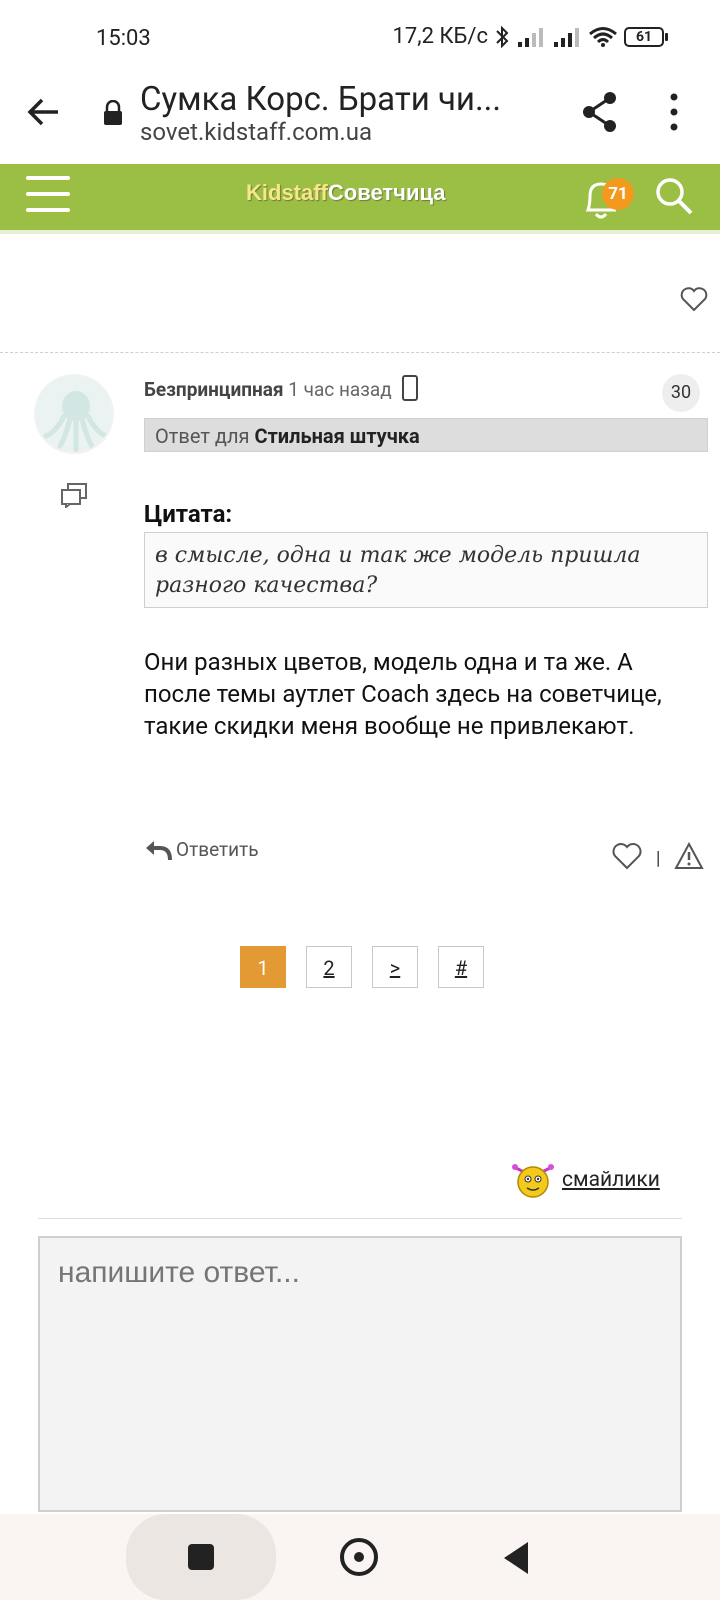 The height and width of the screenshot is (1600, 720). Describe the element at coordinates (287, 192) in the screenshot. I see `logo-kidstaff: Kidstaff` at that location.